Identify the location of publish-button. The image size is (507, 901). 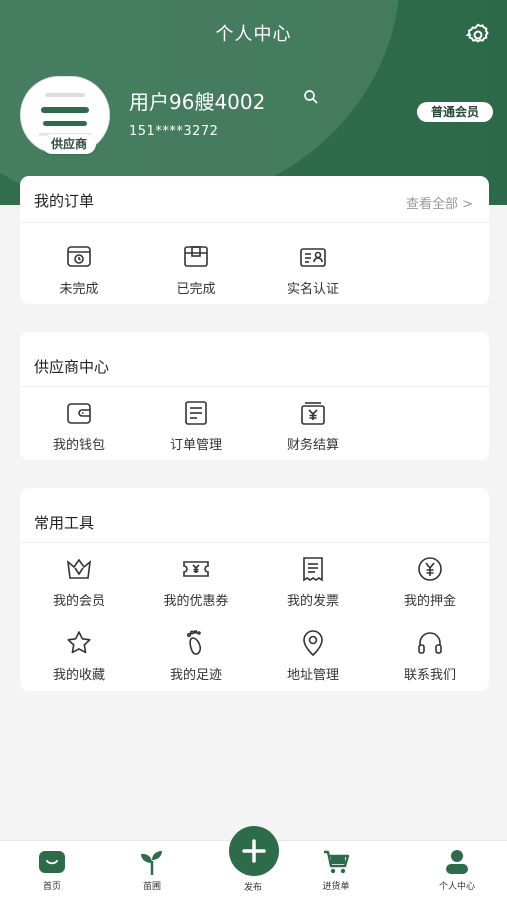
(254, 851).